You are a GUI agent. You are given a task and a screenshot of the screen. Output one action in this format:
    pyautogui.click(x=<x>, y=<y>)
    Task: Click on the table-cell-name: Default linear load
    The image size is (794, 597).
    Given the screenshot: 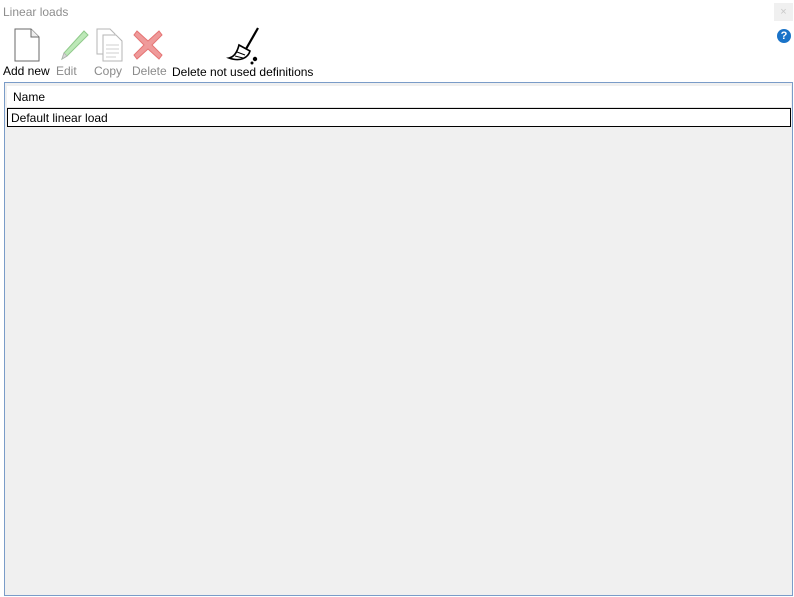 What is the action you would take?
    pyautogui.click(x=59, y=117)
    